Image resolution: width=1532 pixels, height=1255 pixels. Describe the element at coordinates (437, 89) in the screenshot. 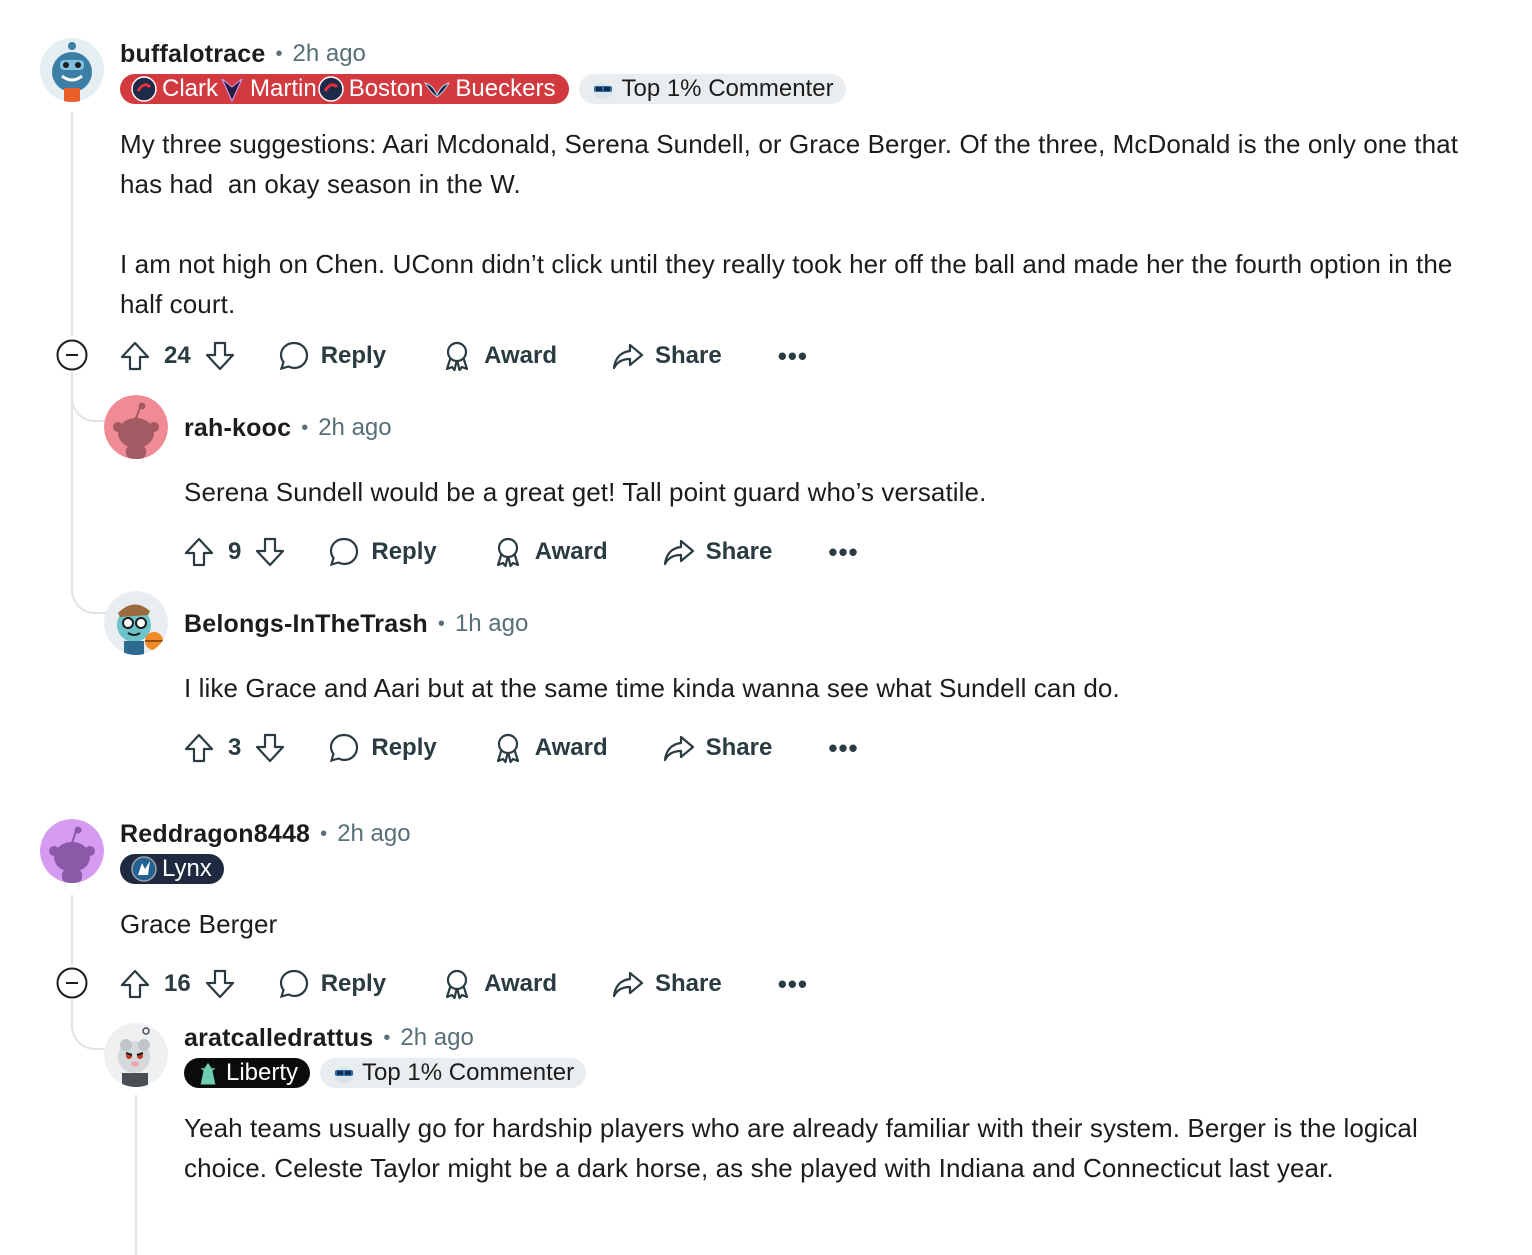

I see `wings-logo-icon` at that location.